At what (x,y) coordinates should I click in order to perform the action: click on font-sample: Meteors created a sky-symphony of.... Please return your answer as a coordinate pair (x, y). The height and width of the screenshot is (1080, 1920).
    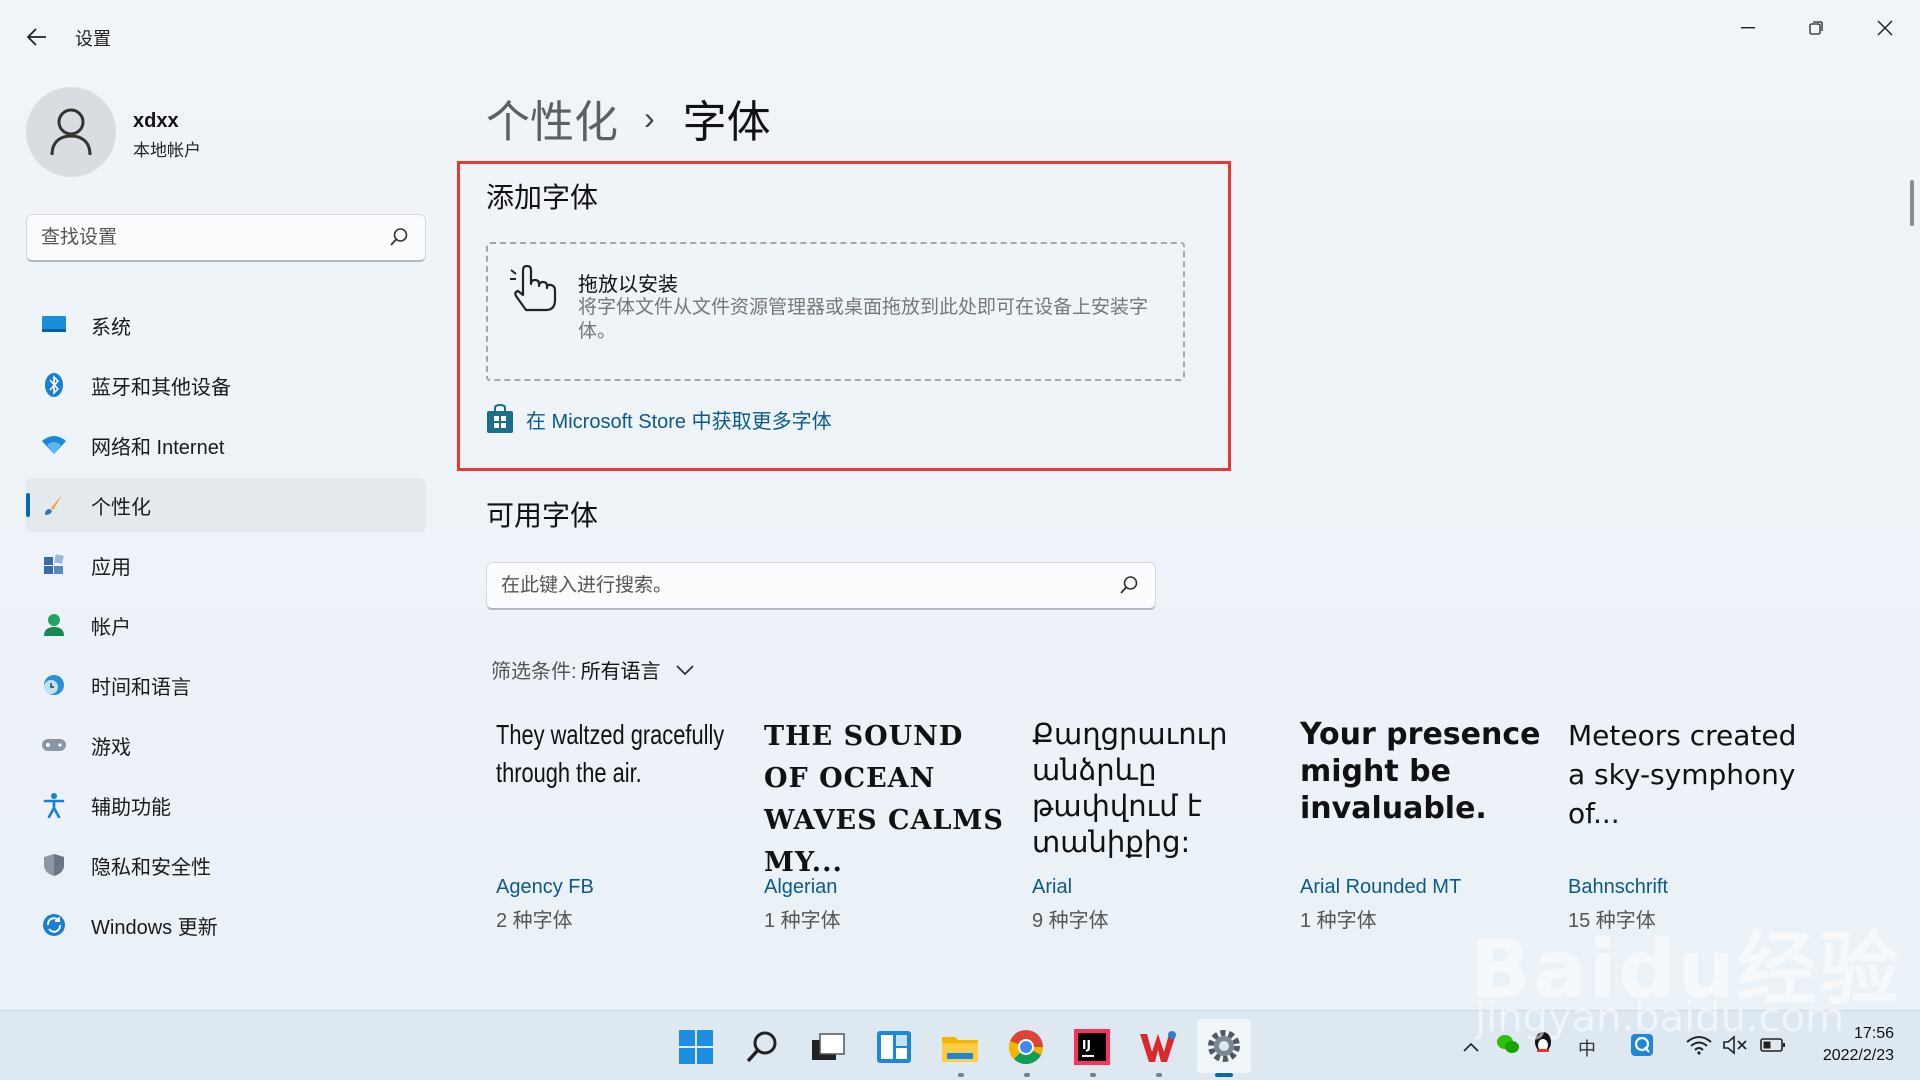
    Looking at the image, I should click on (1682, 774).